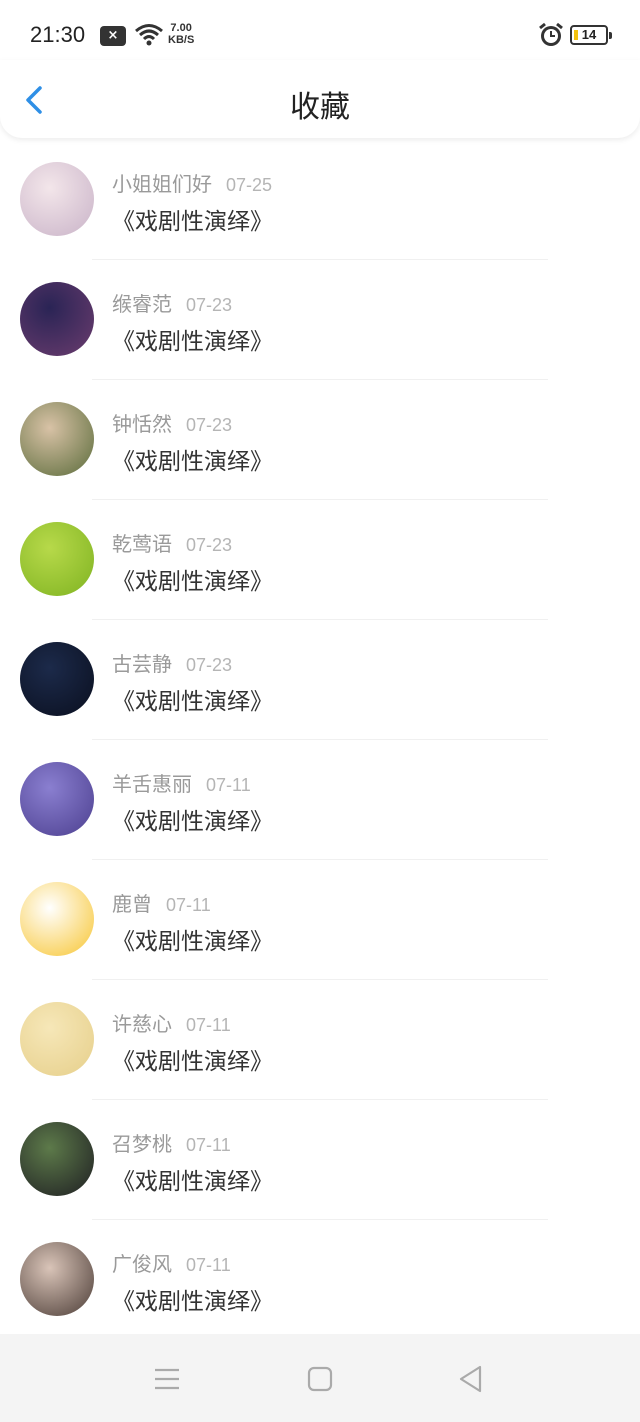  What do you see at coordinates (249, 185) in the screenshot?
I see `item-date: 07-25` at bounding box center [249, 185].